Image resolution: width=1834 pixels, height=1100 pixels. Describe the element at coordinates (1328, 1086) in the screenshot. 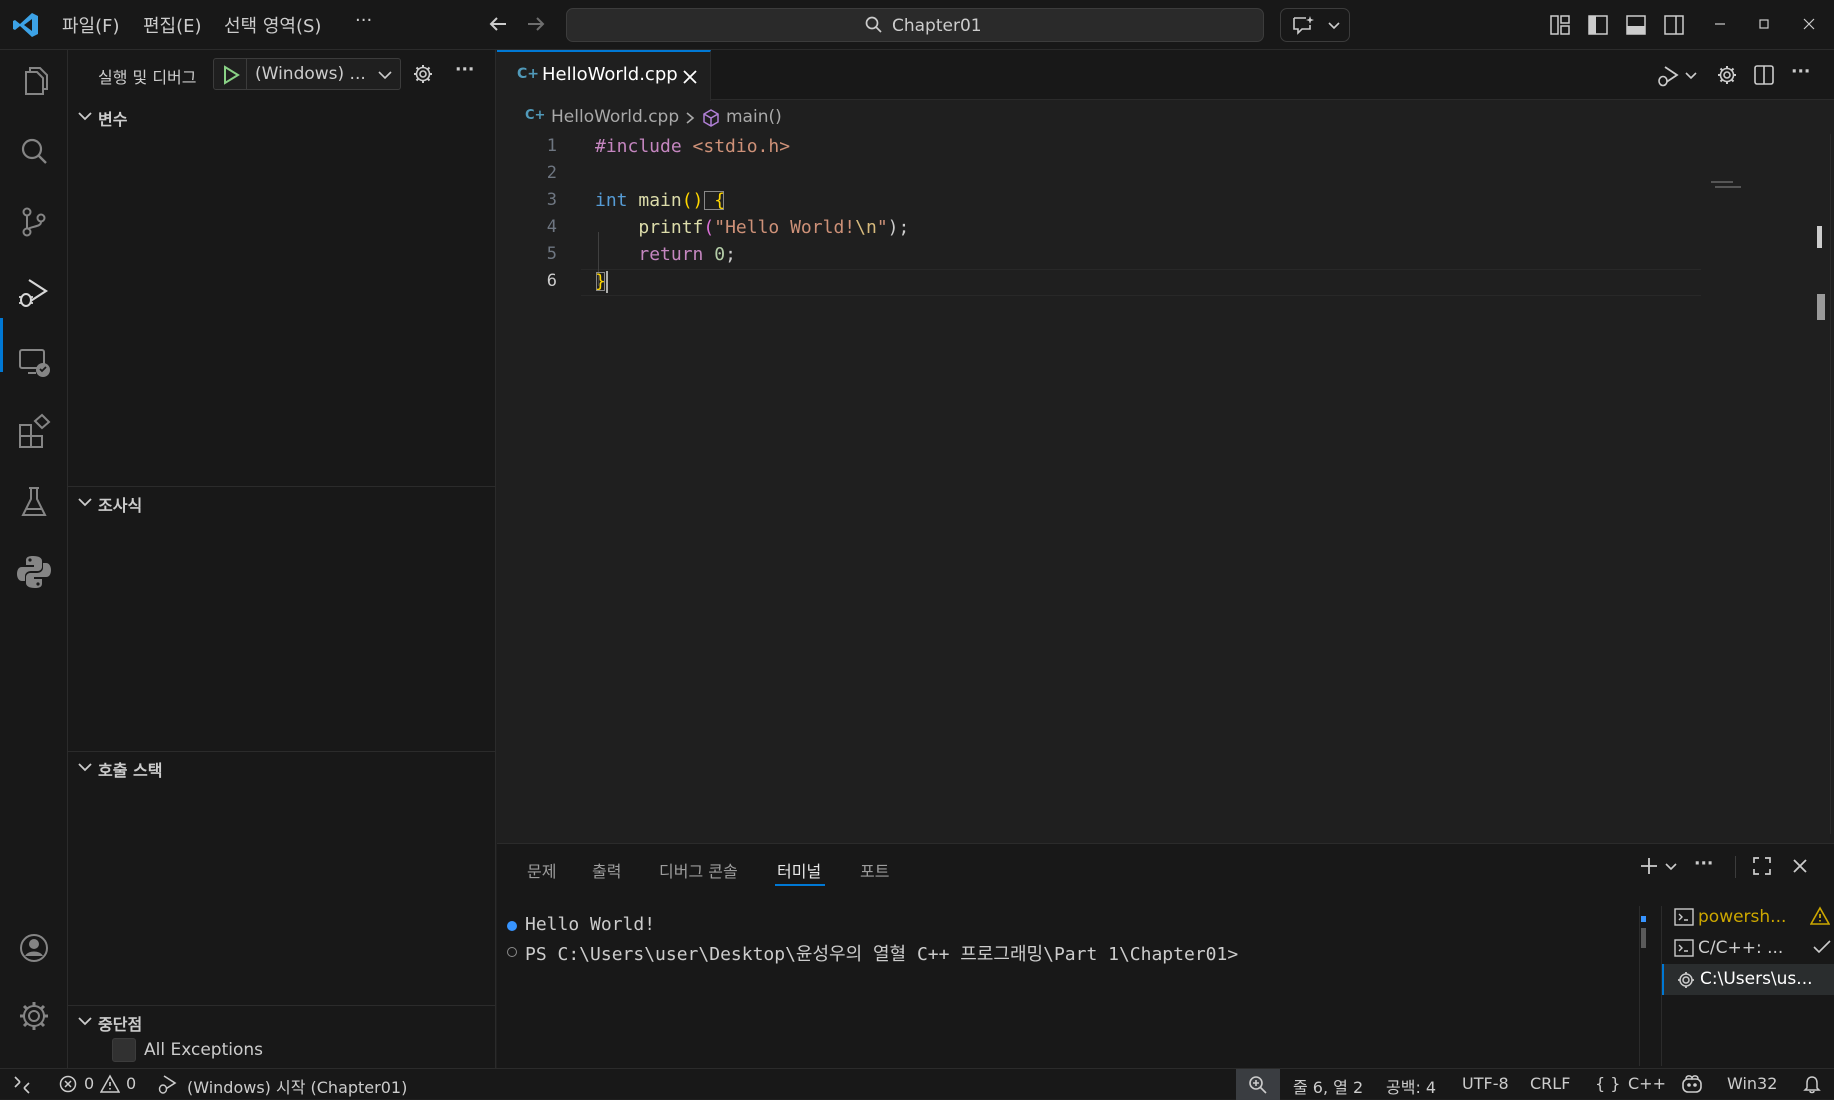

I see `cursor-position: 줄 6, 열 2` at that location.